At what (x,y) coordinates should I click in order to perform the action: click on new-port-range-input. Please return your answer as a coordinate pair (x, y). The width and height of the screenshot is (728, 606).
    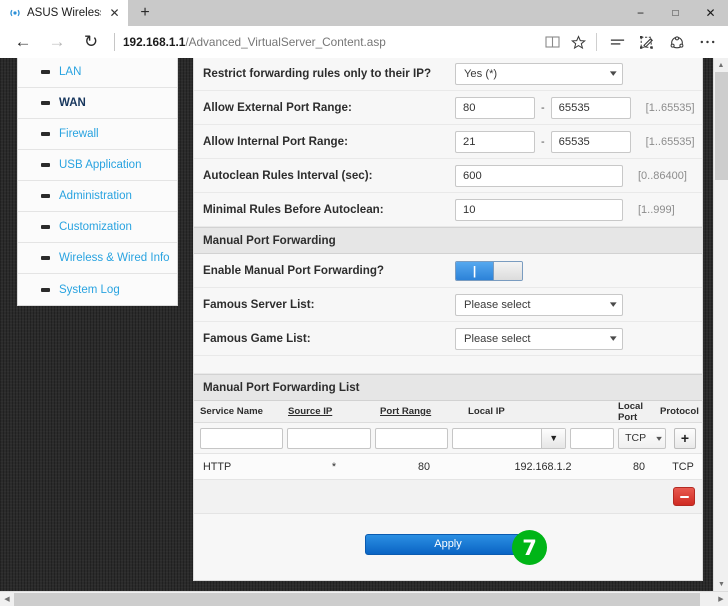
    Looking at the image, I should click on (411, 438).